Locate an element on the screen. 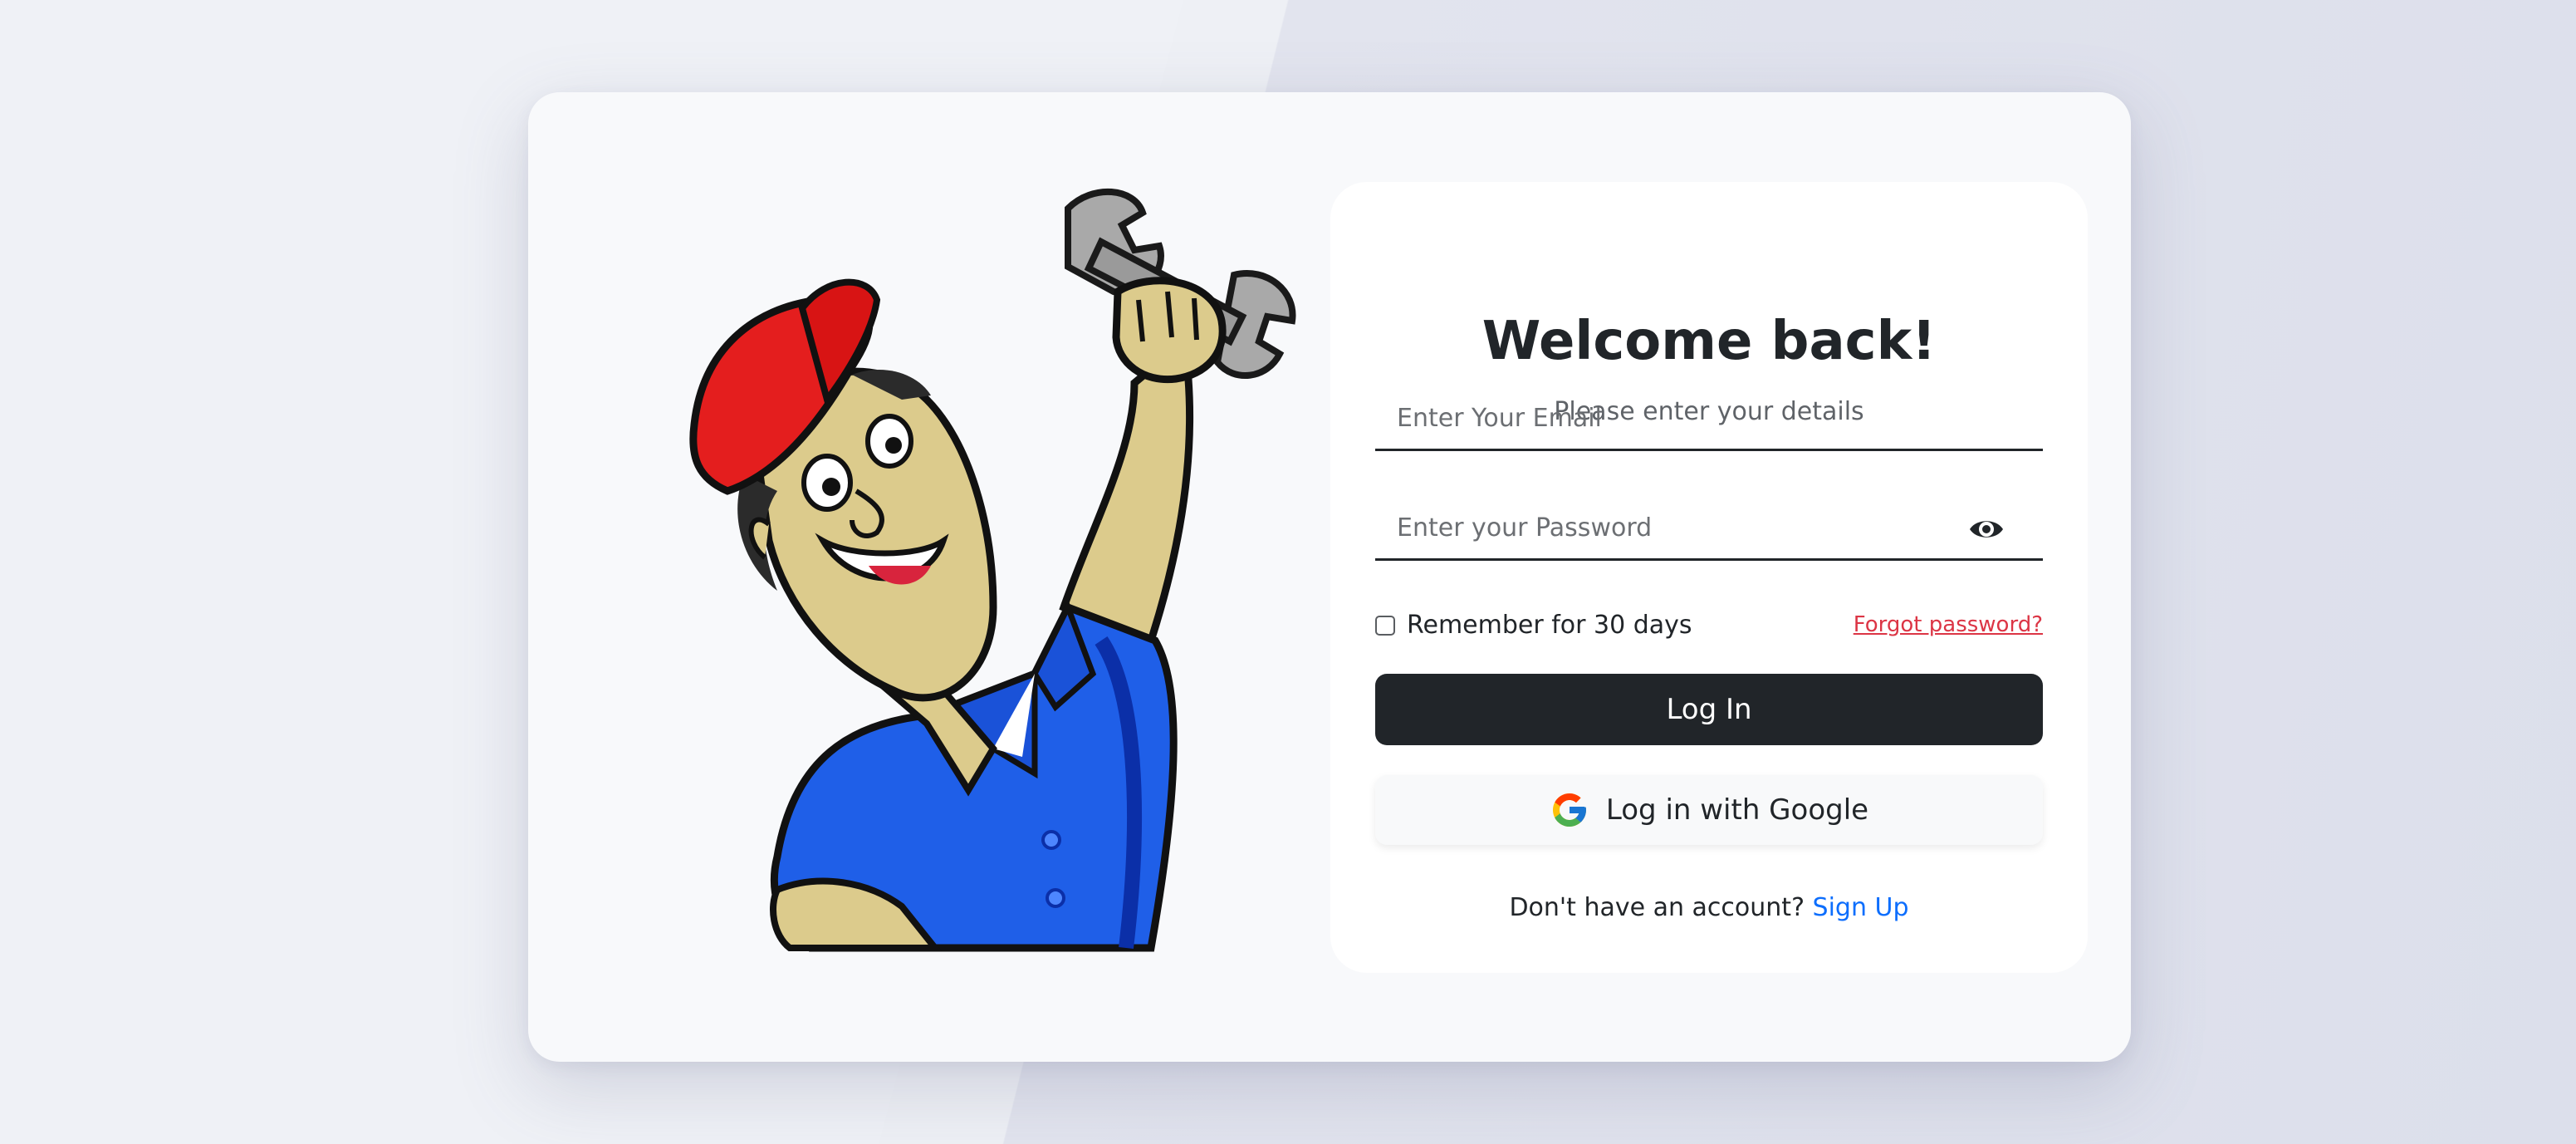  email-field-container is located at coordinates (1709, 419).